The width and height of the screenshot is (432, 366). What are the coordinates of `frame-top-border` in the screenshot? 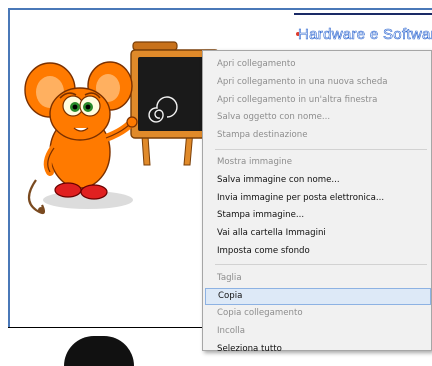 It's located at (220, 9).